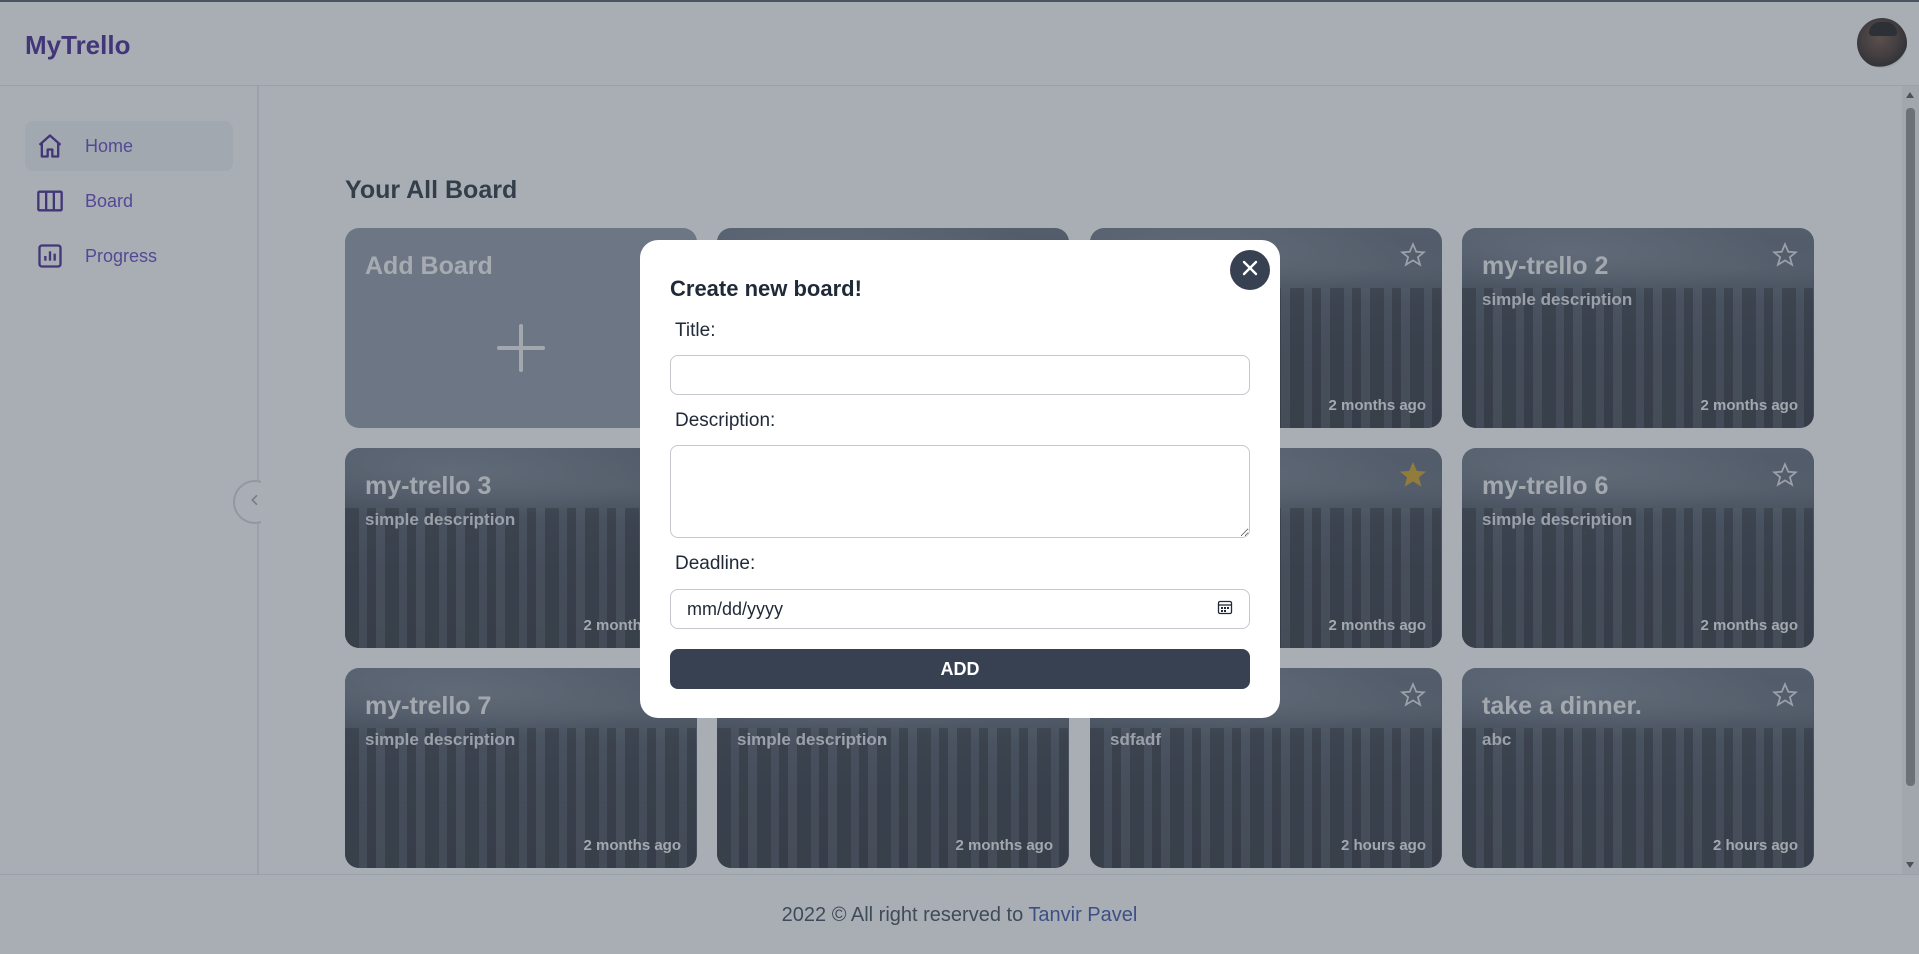  Describe the element at coordinates (960, 669) in the screenshot. I see `add-button: ADD` at that location.